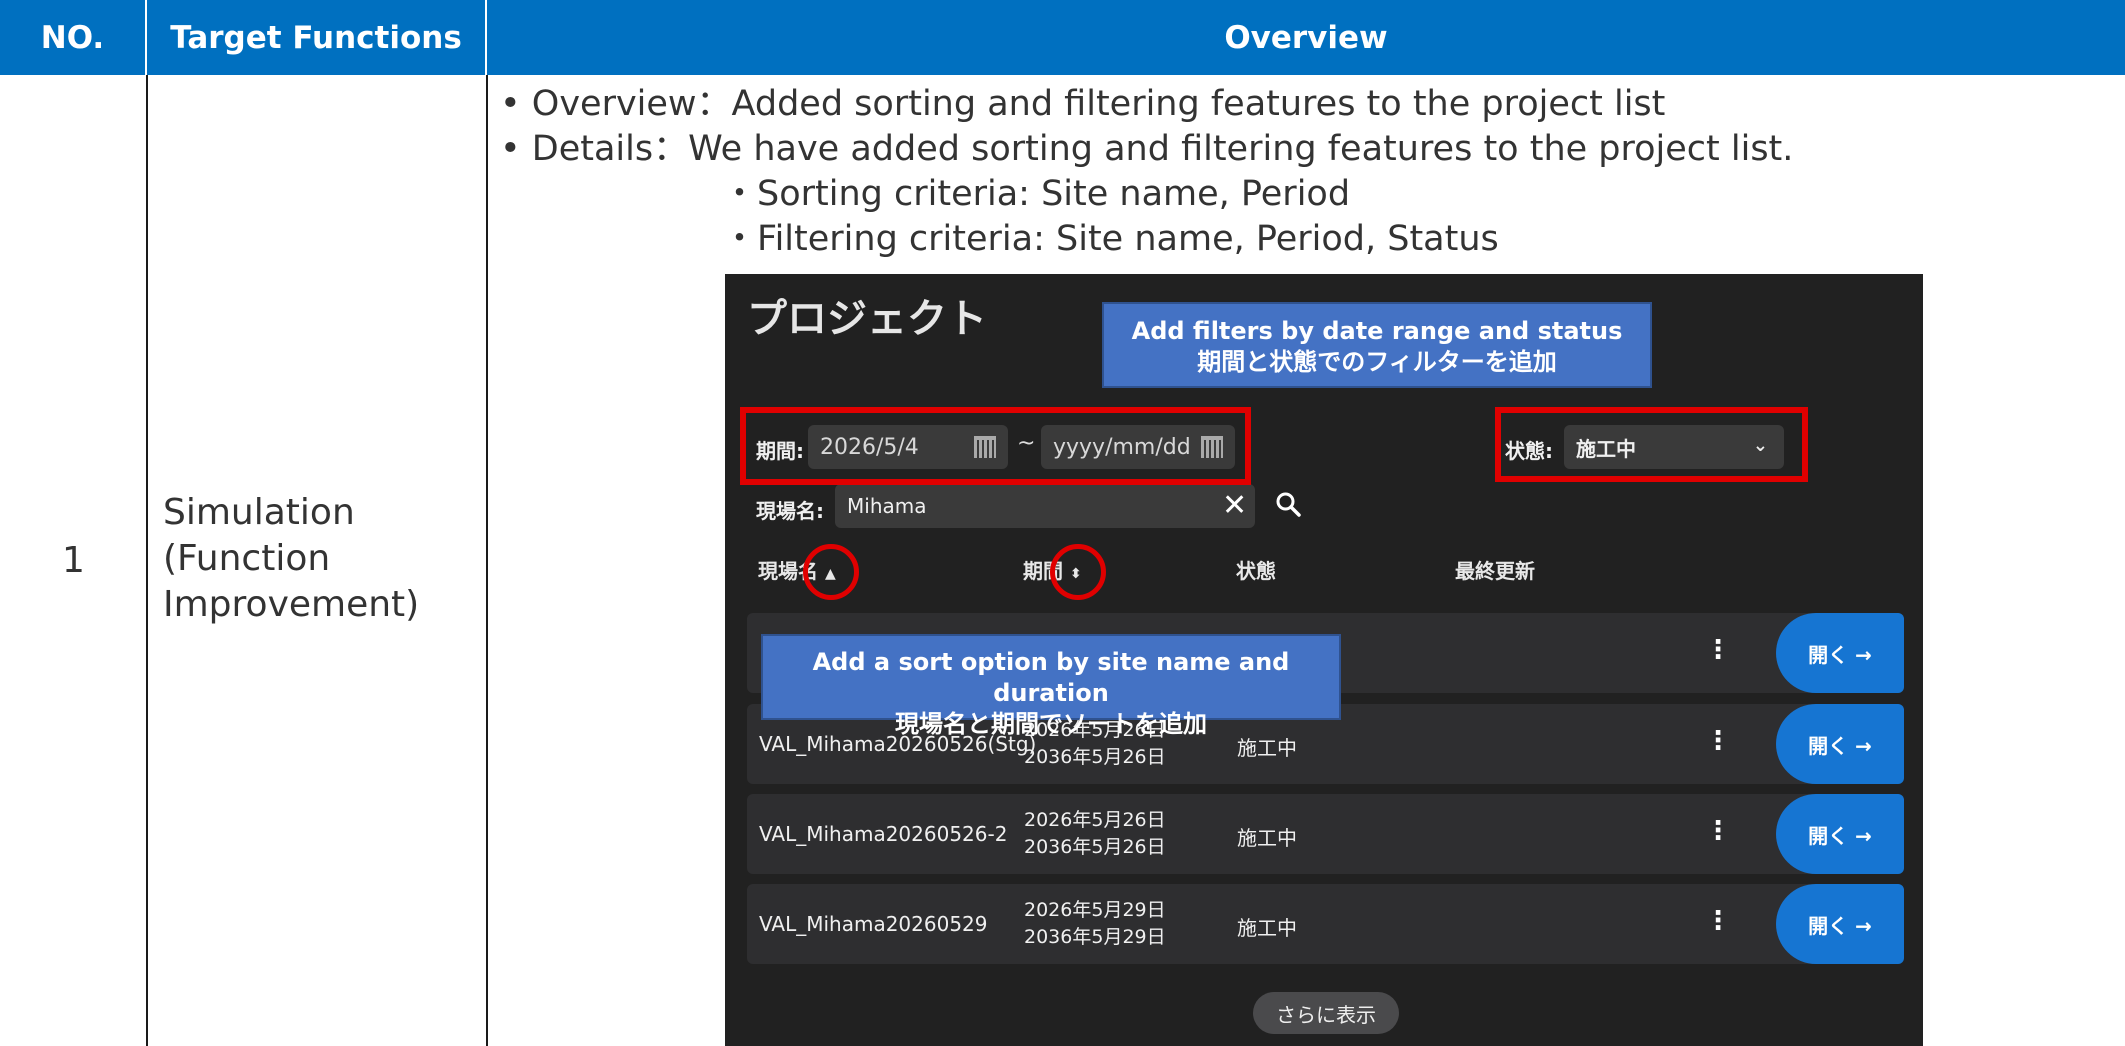 This screenshot has height=1046, width=2125. Describe the element at coordinates (1095, 924) in the screenshot. I see `project-period: 2026年5月29日 2036年5月29日` at that location.